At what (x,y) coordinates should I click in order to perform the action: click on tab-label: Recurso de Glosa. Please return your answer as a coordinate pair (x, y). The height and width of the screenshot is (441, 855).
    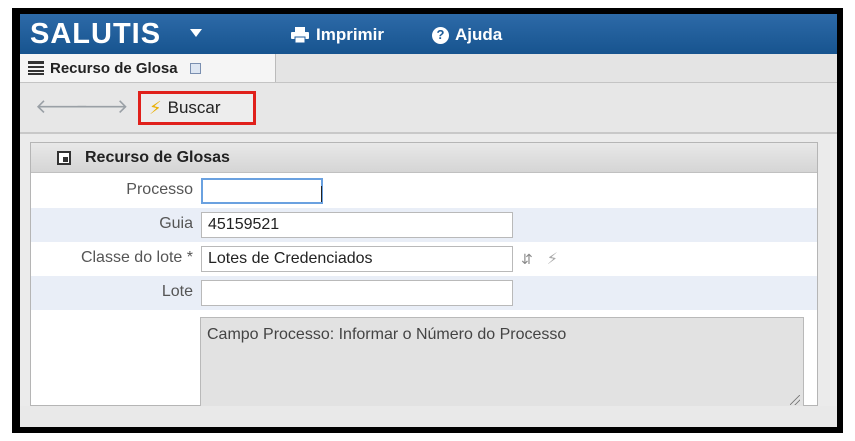
    Looking at the image, I should click on (114, 68).